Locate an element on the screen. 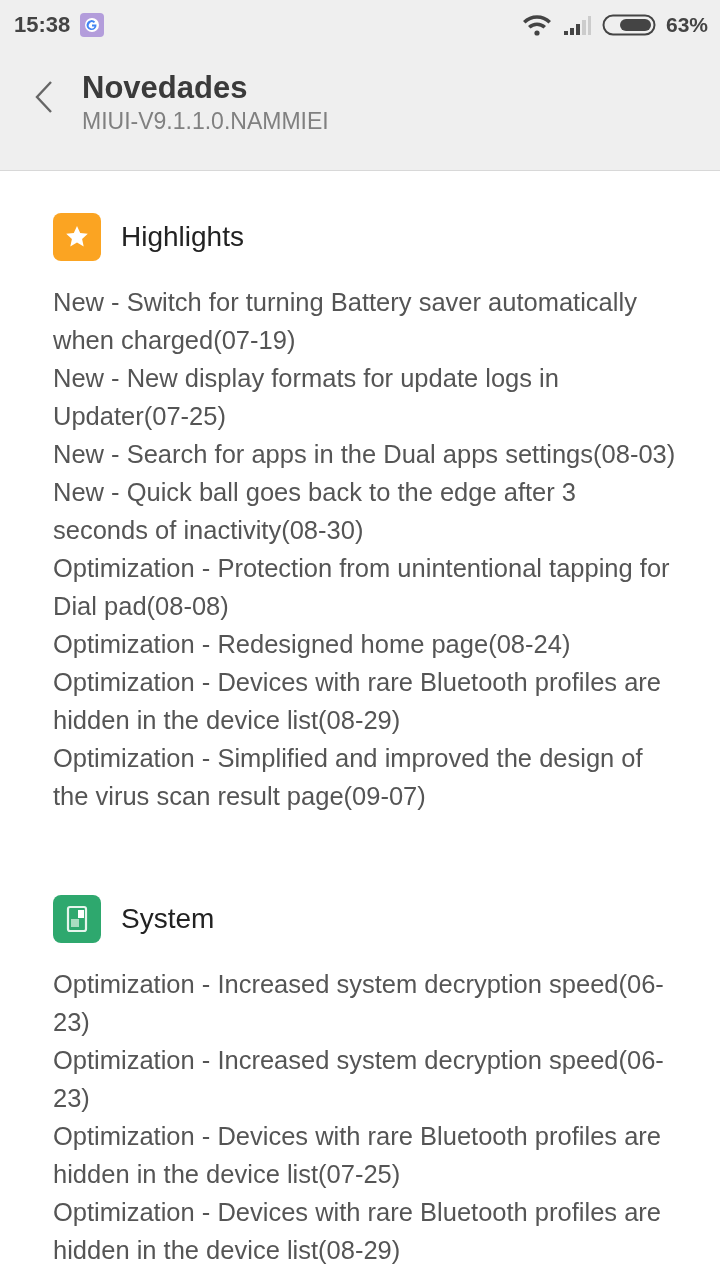 The height and width of the screenshot is (1280, 720). tablet-icon is located at coordinates (77, 919).